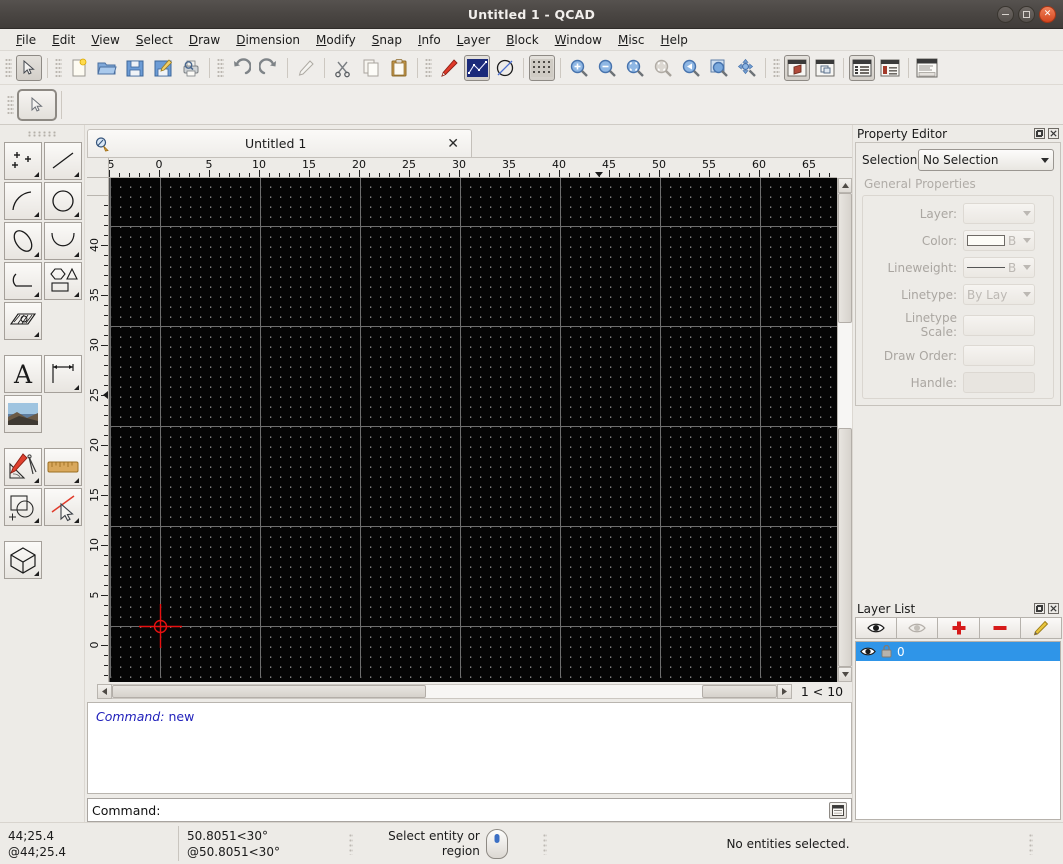  What do you see at coordinates (631, 40) in the screenshot?
I see `menu-item-misc: Misc` at bounding box center [631, 40].